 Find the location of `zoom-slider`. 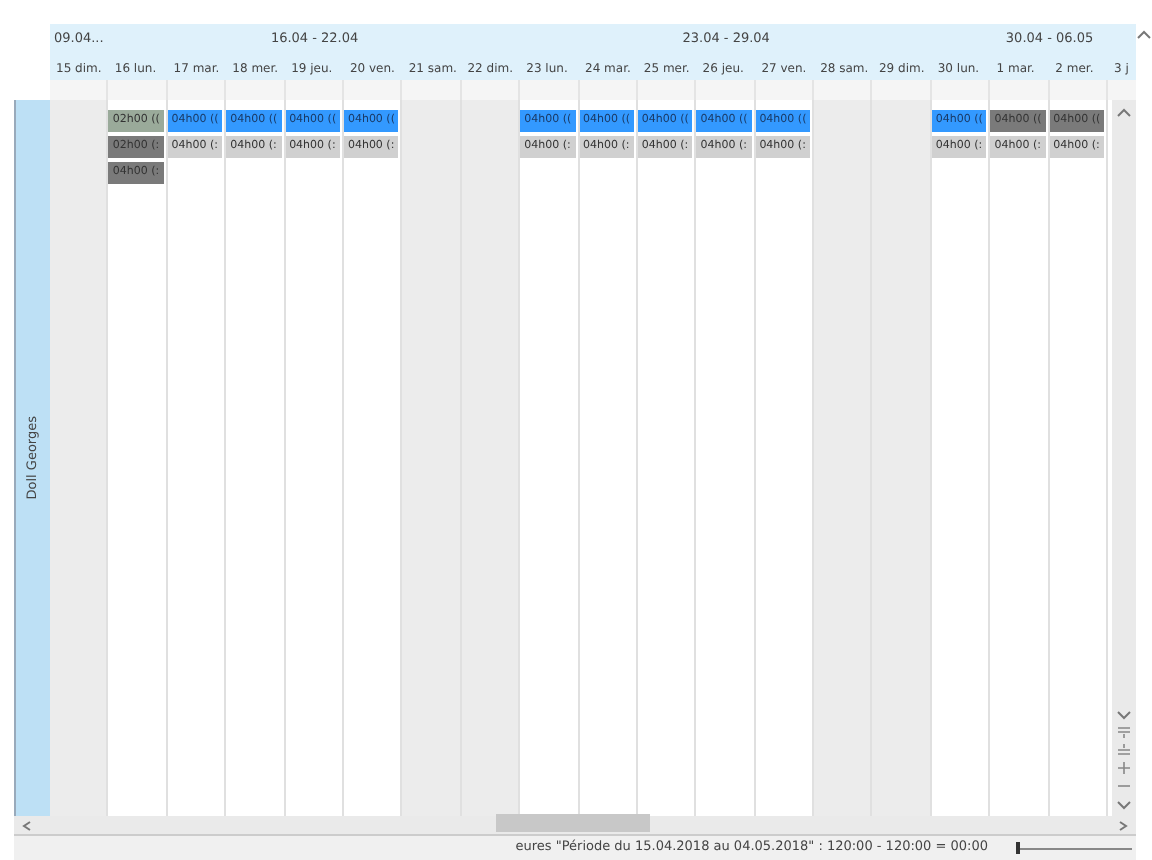

zoom-slider is located at coordinates (1074, 848).